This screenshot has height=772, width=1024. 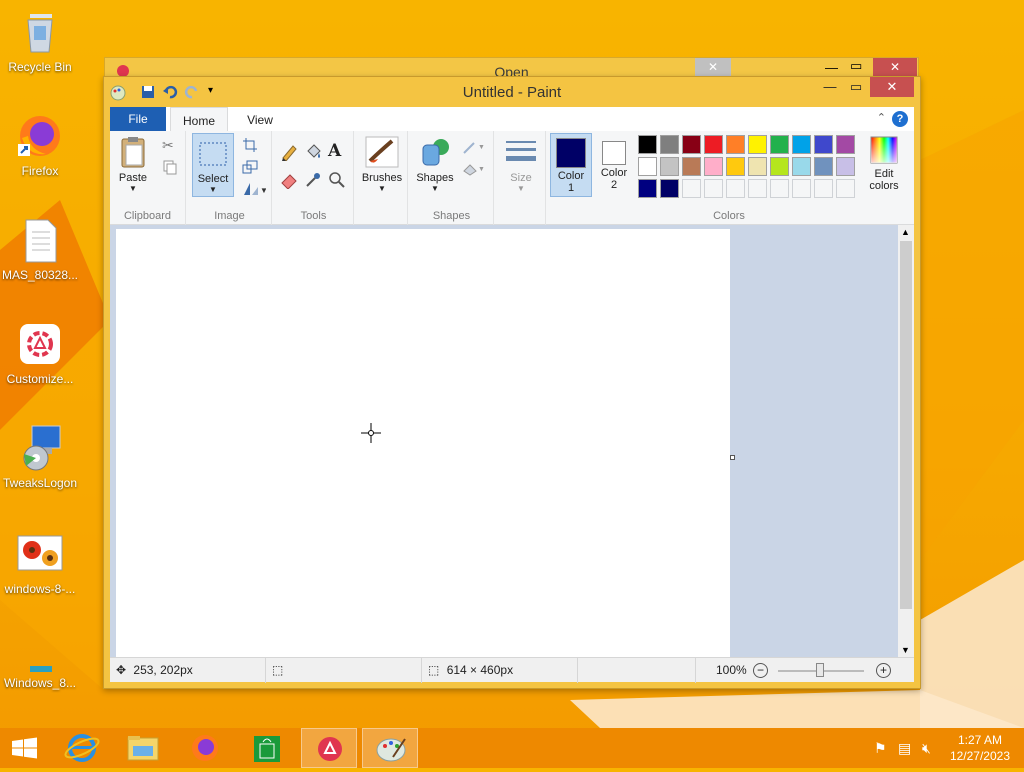 I want to click on edit-colors-button: Edit colors, so click(x=884, y=163).